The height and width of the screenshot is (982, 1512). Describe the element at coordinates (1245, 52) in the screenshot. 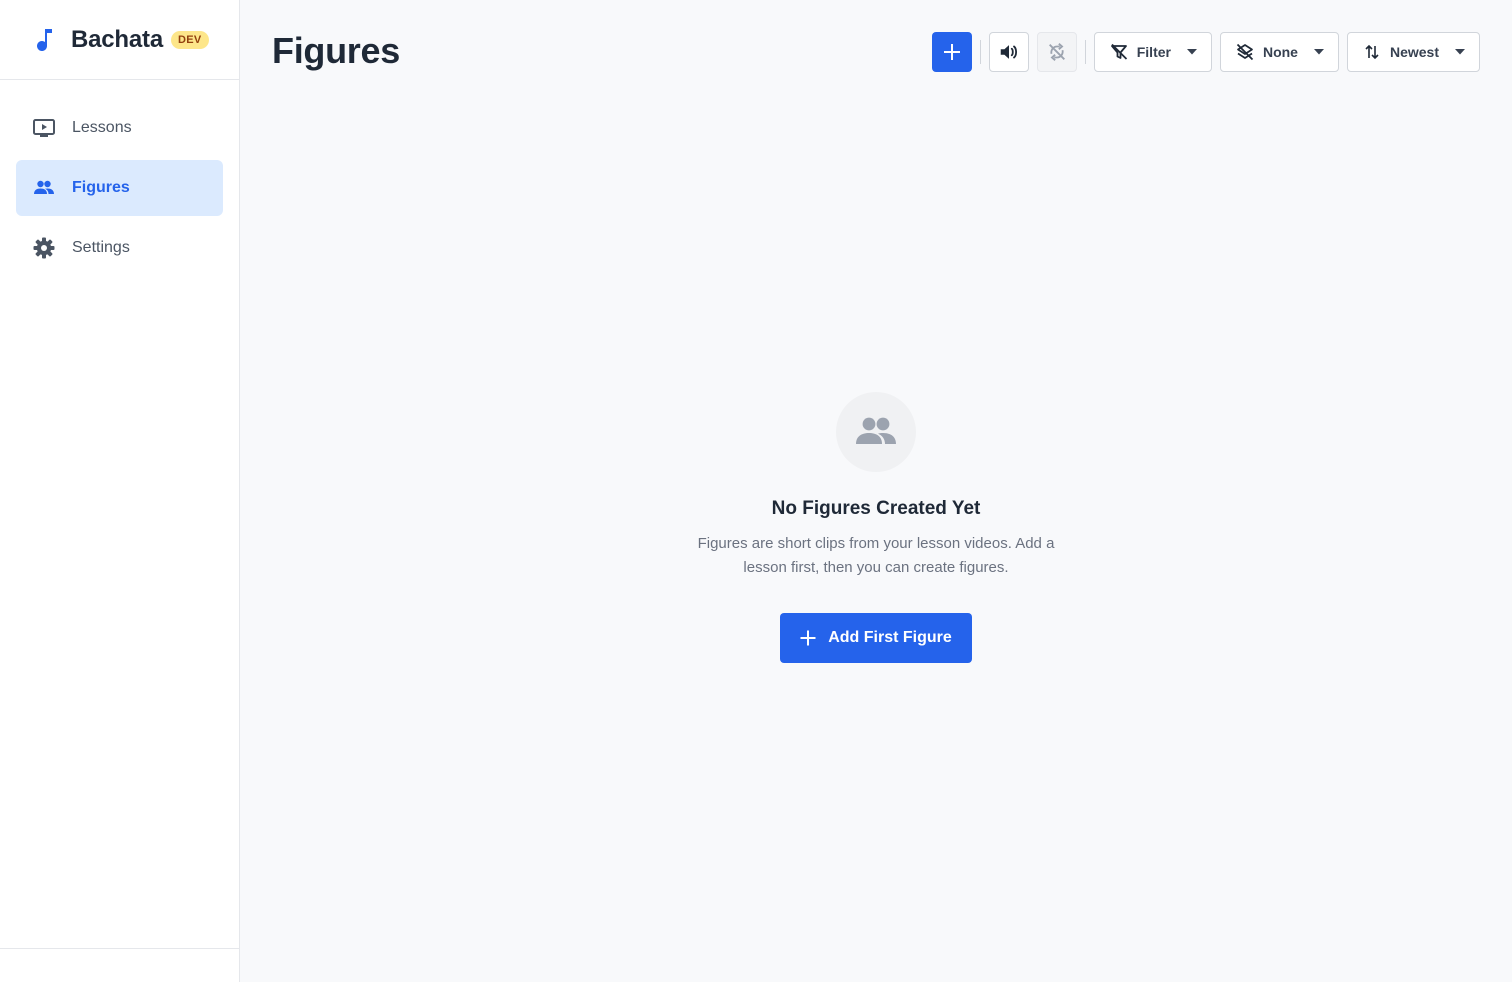

I see `layers-off-icon` at that location.